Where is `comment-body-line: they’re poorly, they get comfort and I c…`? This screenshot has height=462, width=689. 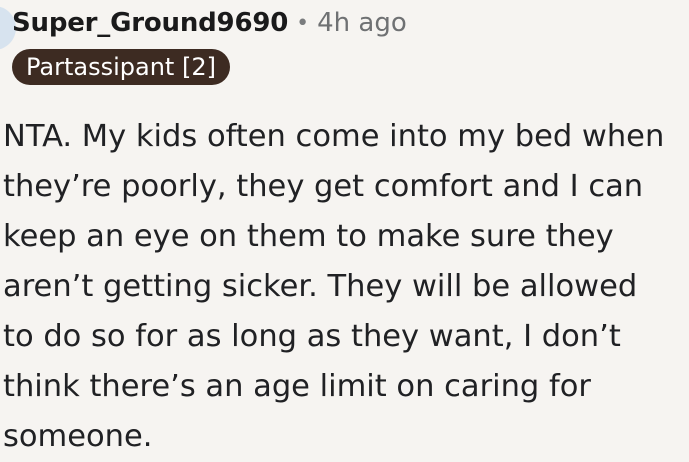
comment-body-line: they’re poorly, they get comfort and I c… is located at coordinates (323, 186).